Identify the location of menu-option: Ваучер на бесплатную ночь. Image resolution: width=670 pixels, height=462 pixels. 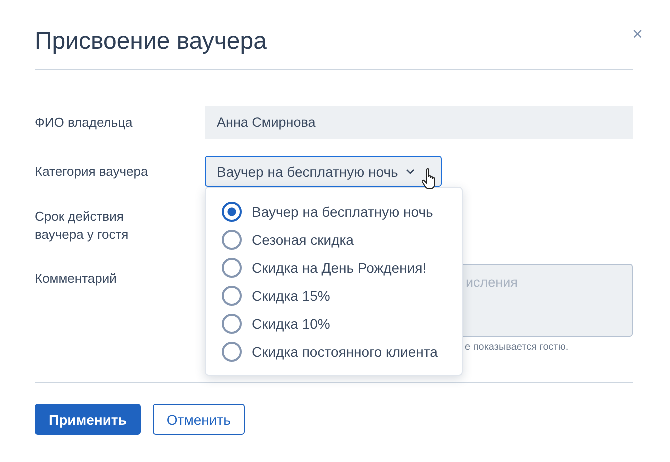
(342, 212).